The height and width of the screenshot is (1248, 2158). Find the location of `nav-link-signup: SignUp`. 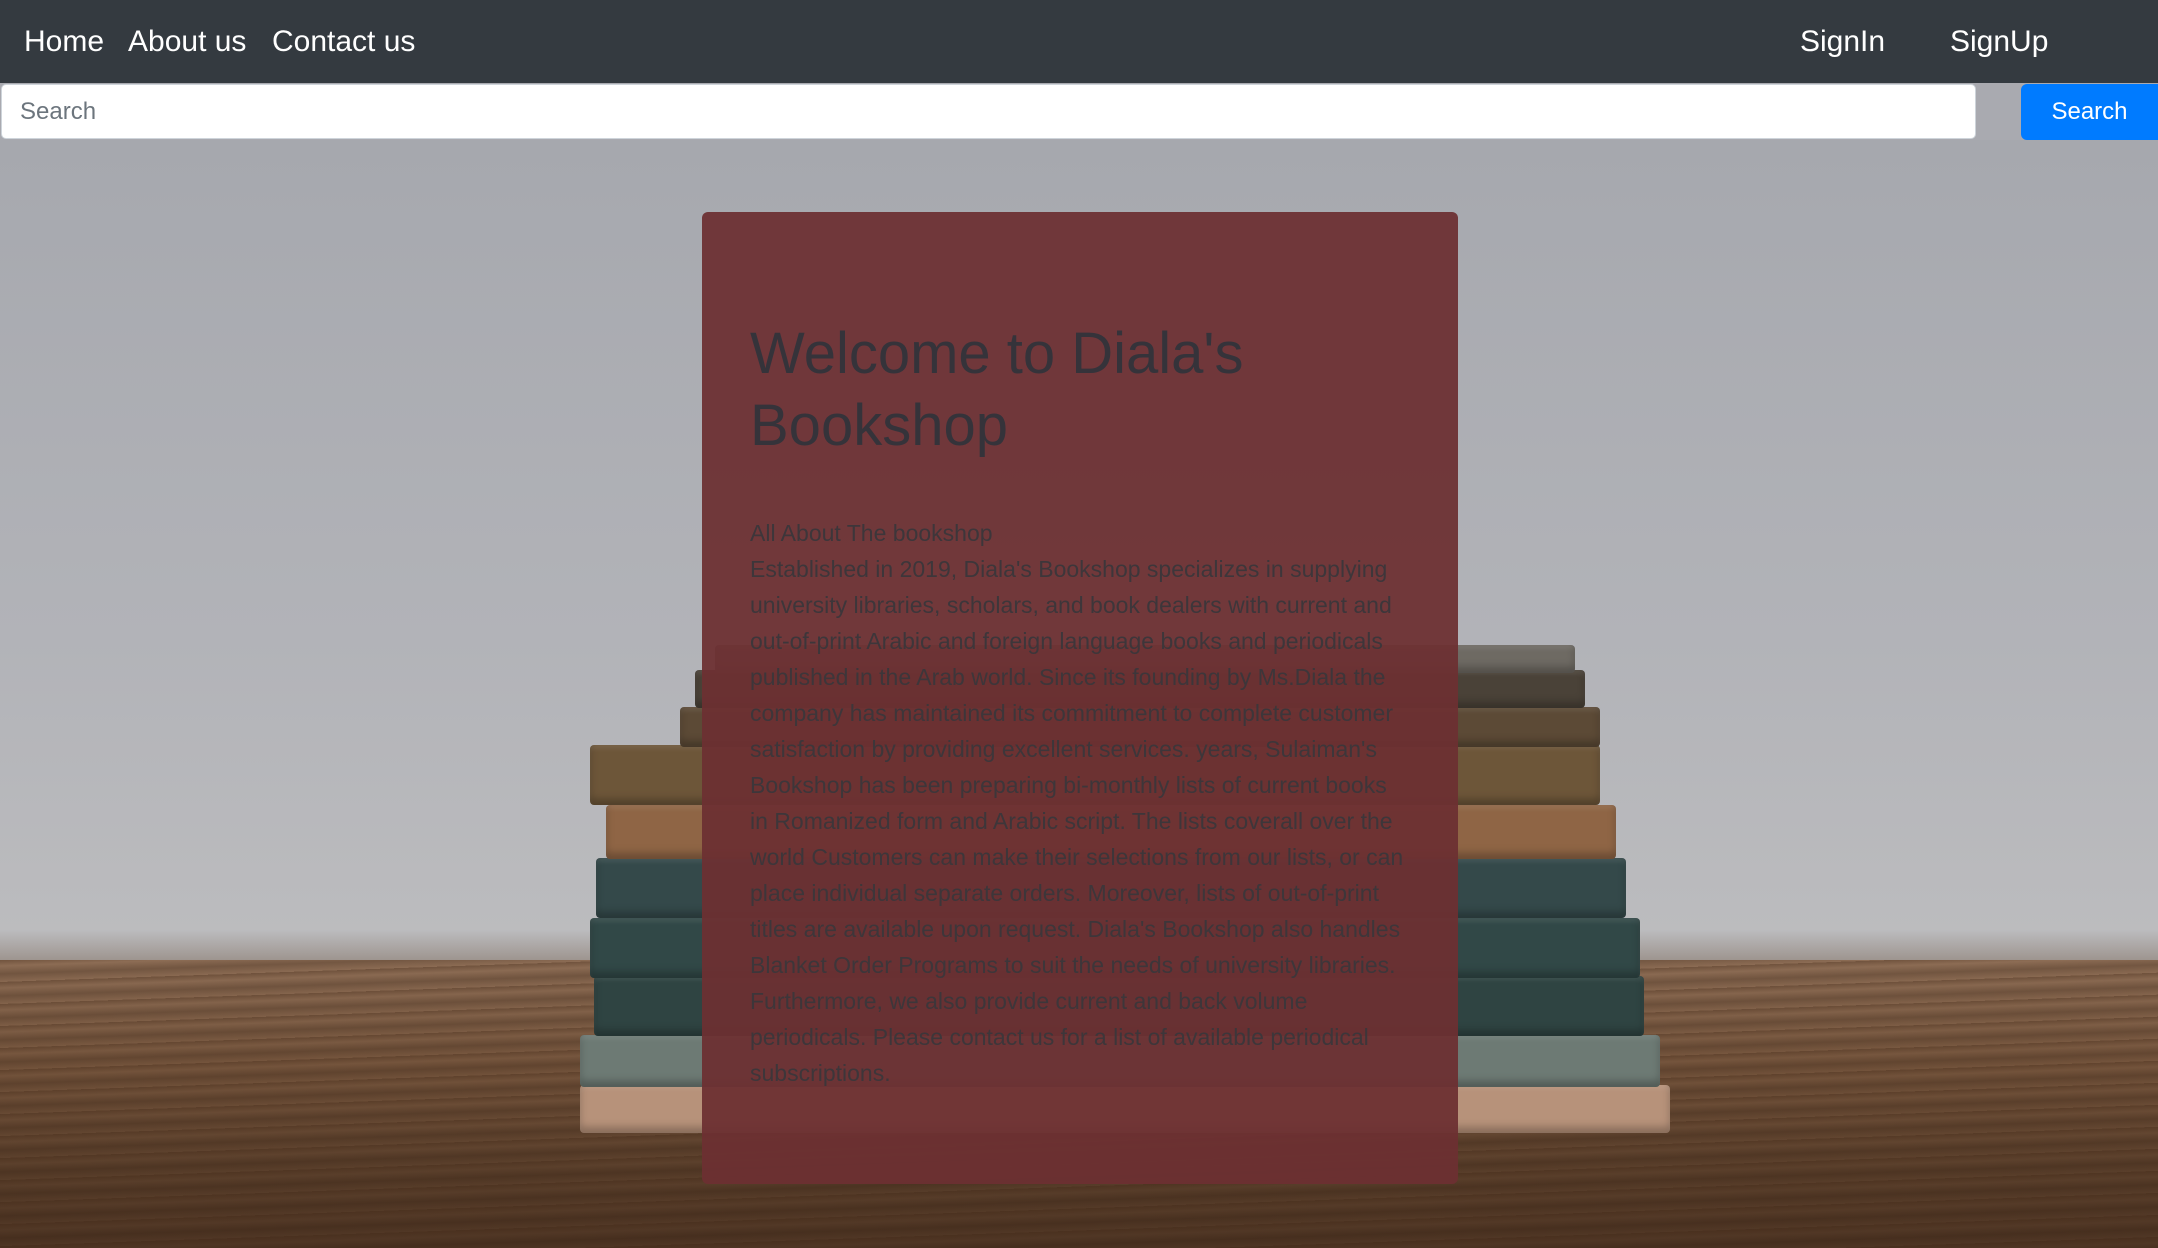

nav-link-signup: SignUp is located at coordinates (1999, 42).